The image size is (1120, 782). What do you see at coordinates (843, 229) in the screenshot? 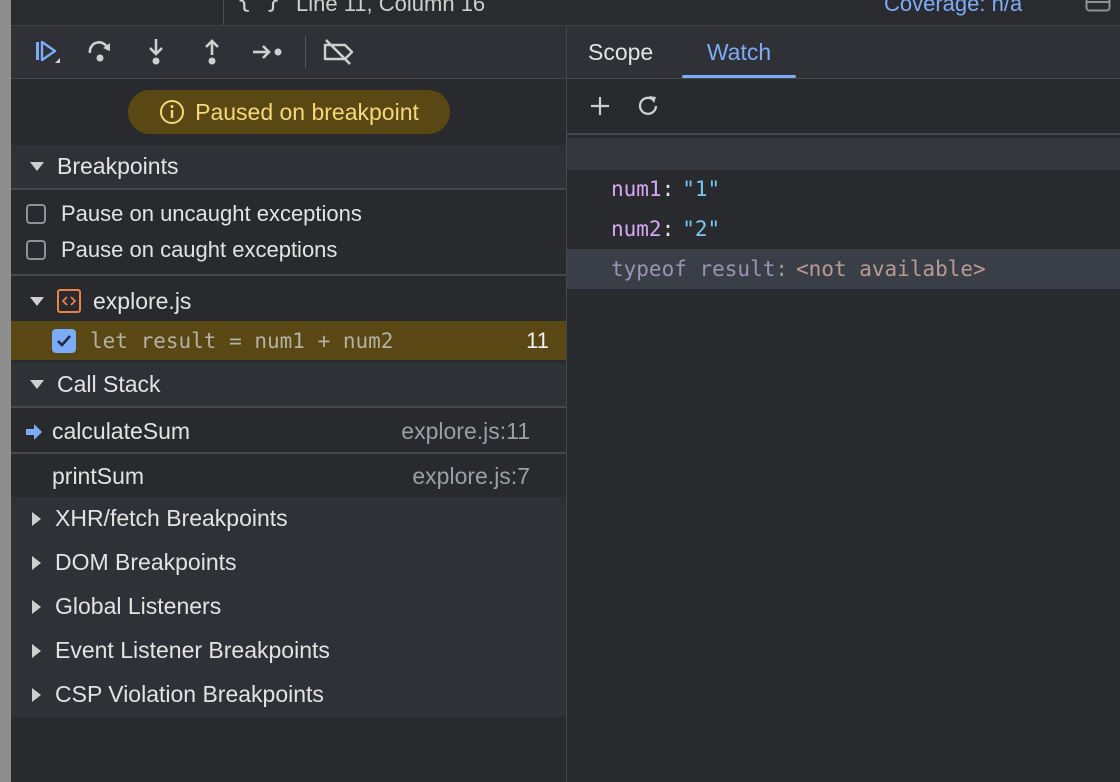
I see `watch-expression: num2: "2"` at bounding box center [843, 229].